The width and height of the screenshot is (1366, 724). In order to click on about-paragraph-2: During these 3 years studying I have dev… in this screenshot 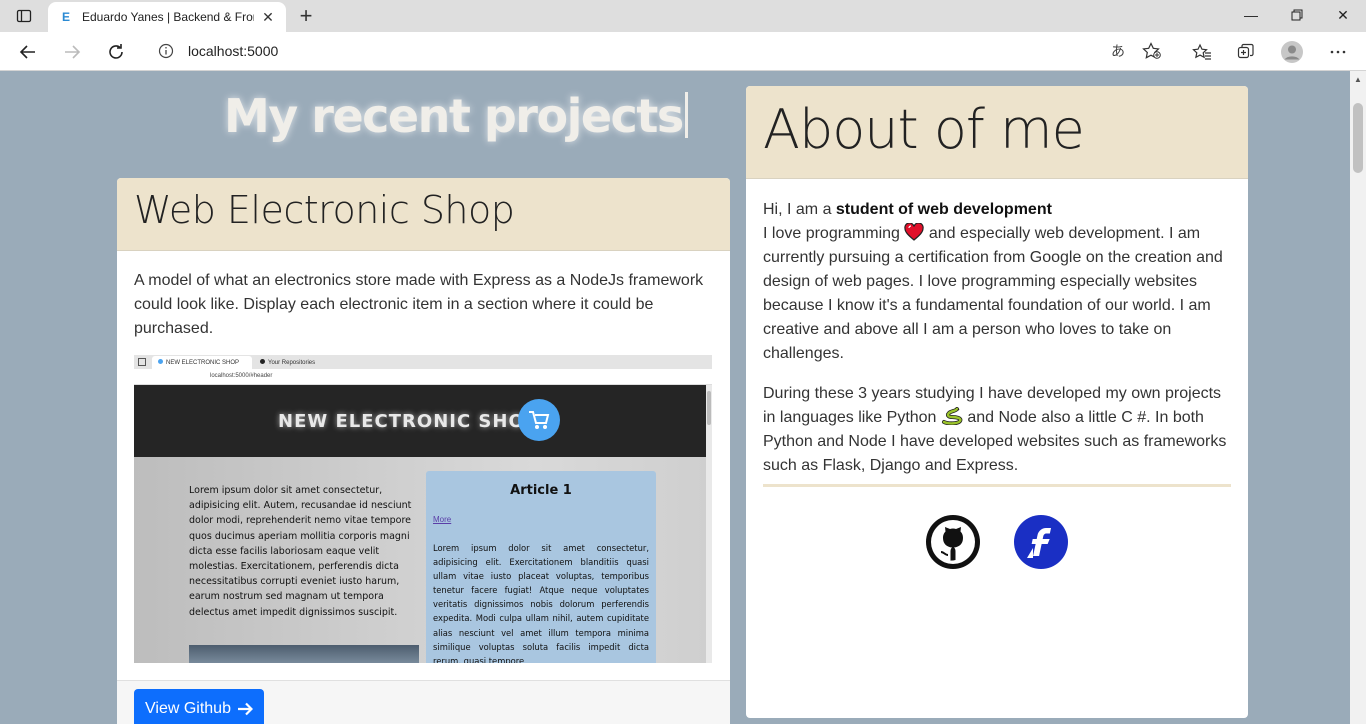, I will do `click(997, 430)`.